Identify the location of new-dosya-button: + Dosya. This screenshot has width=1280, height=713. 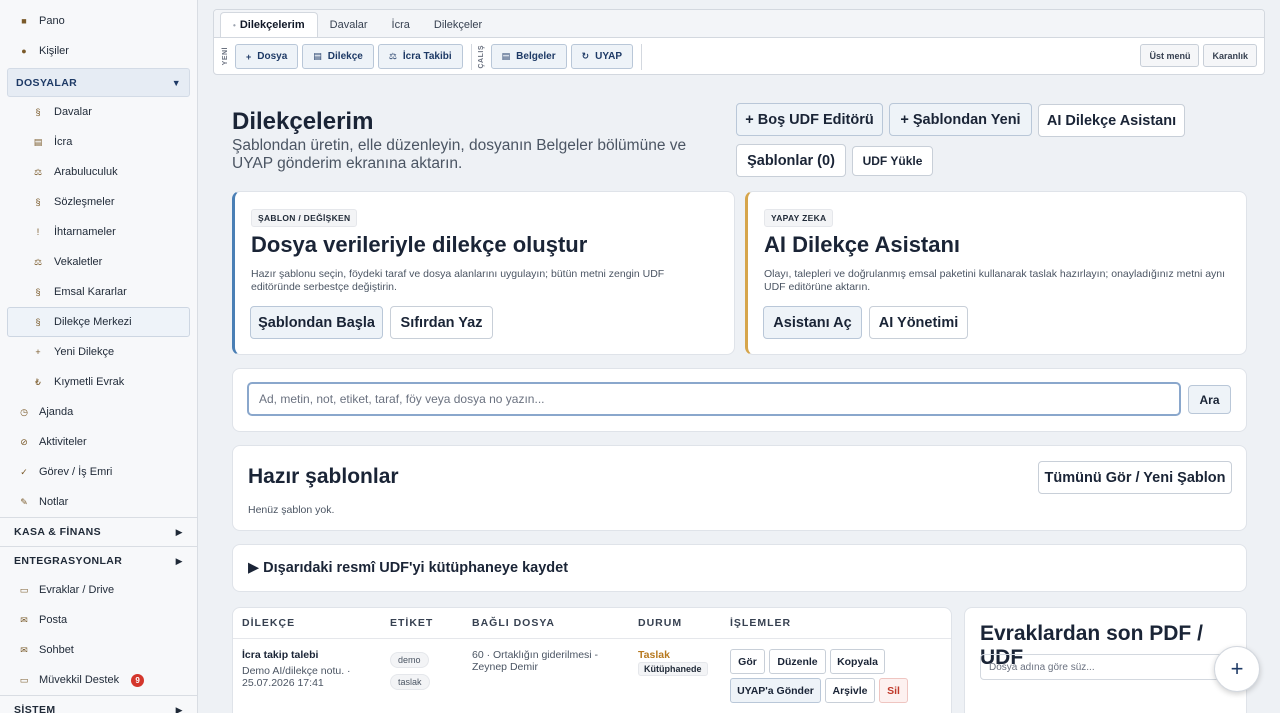
(267, 56).